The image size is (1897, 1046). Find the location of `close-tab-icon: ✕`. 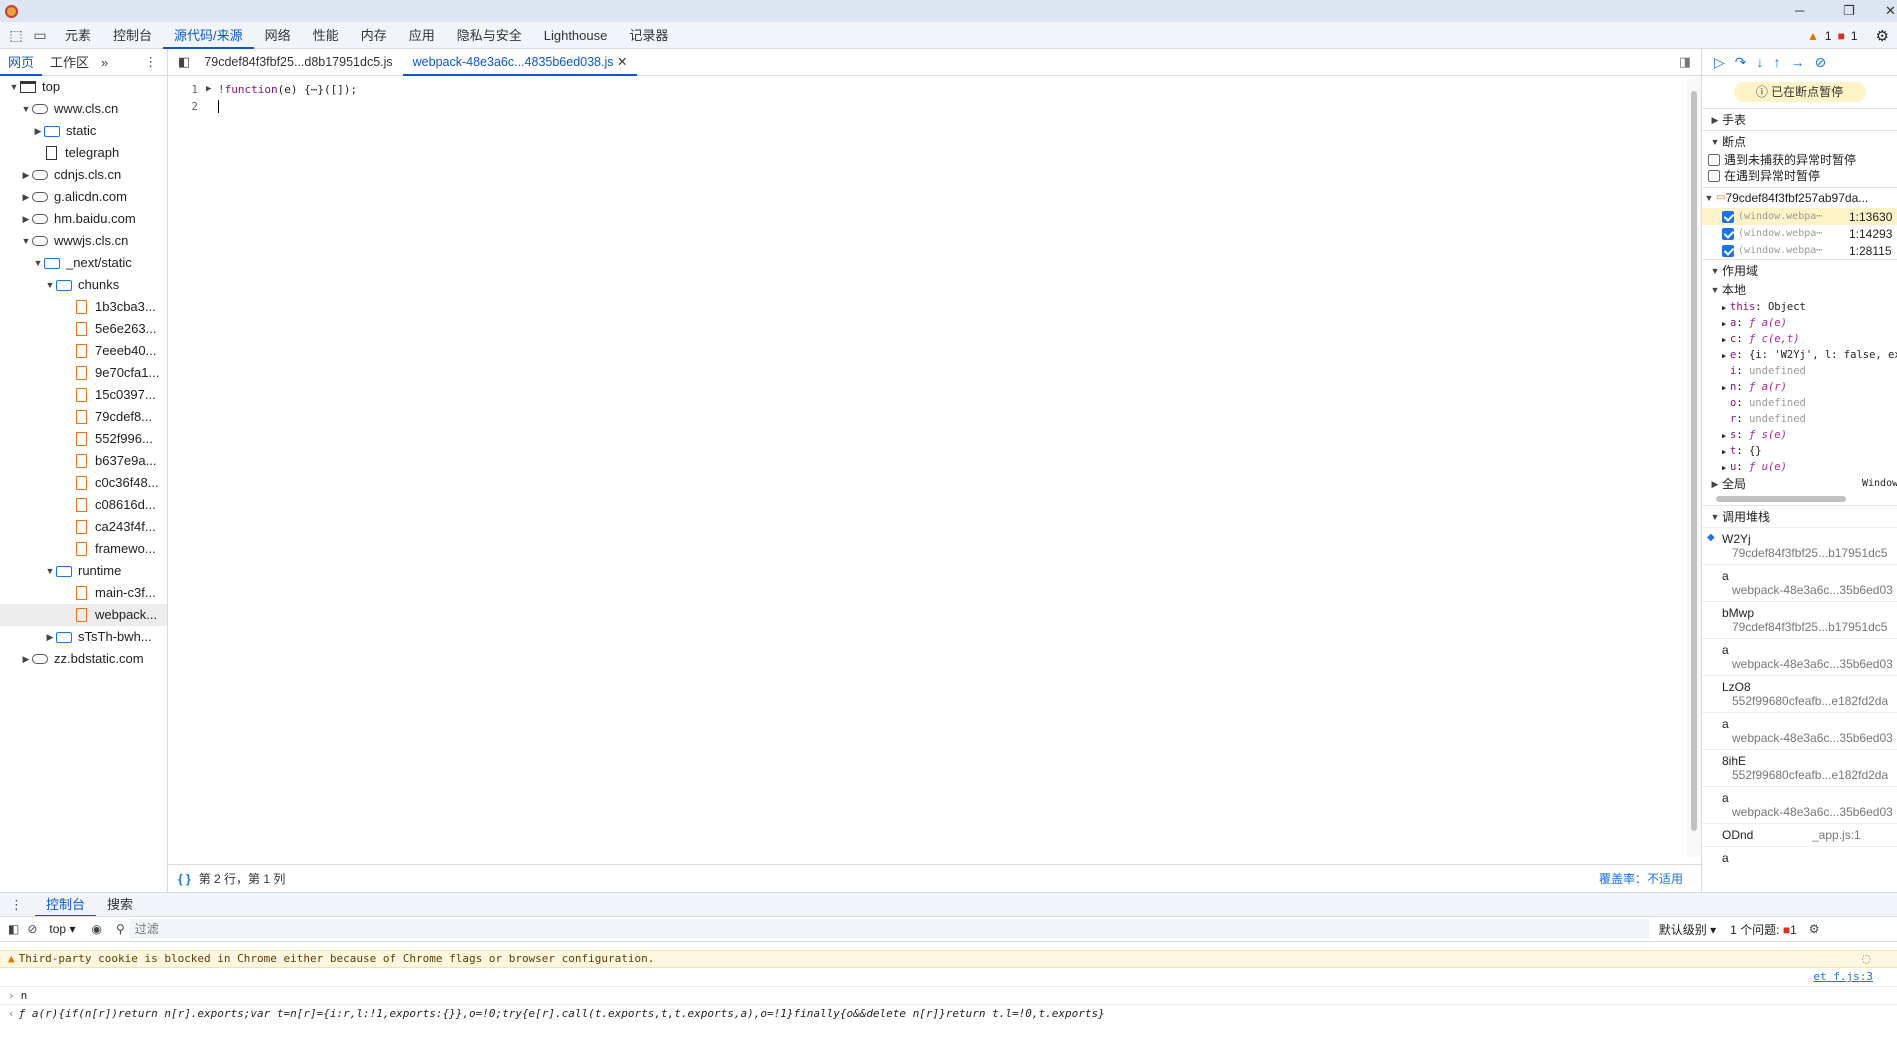

close-tab-icon: ✕ is located at coordinates (622, 62).